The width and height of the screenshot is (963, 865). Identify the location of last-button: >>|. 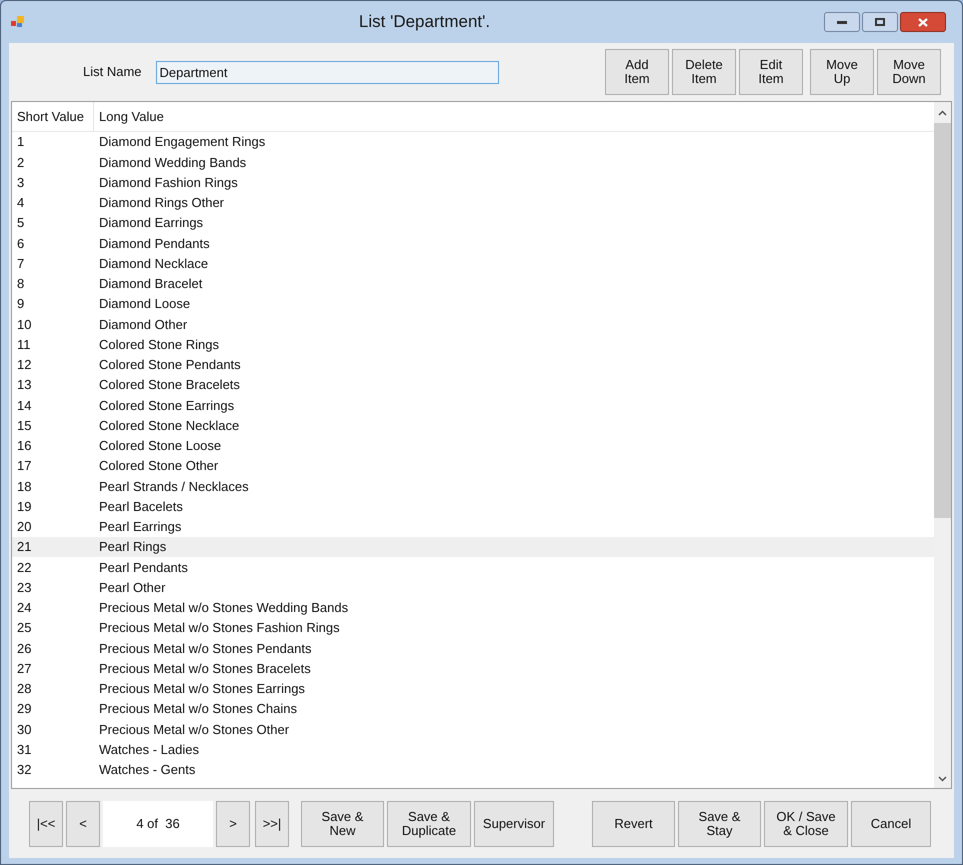
(272, 823).